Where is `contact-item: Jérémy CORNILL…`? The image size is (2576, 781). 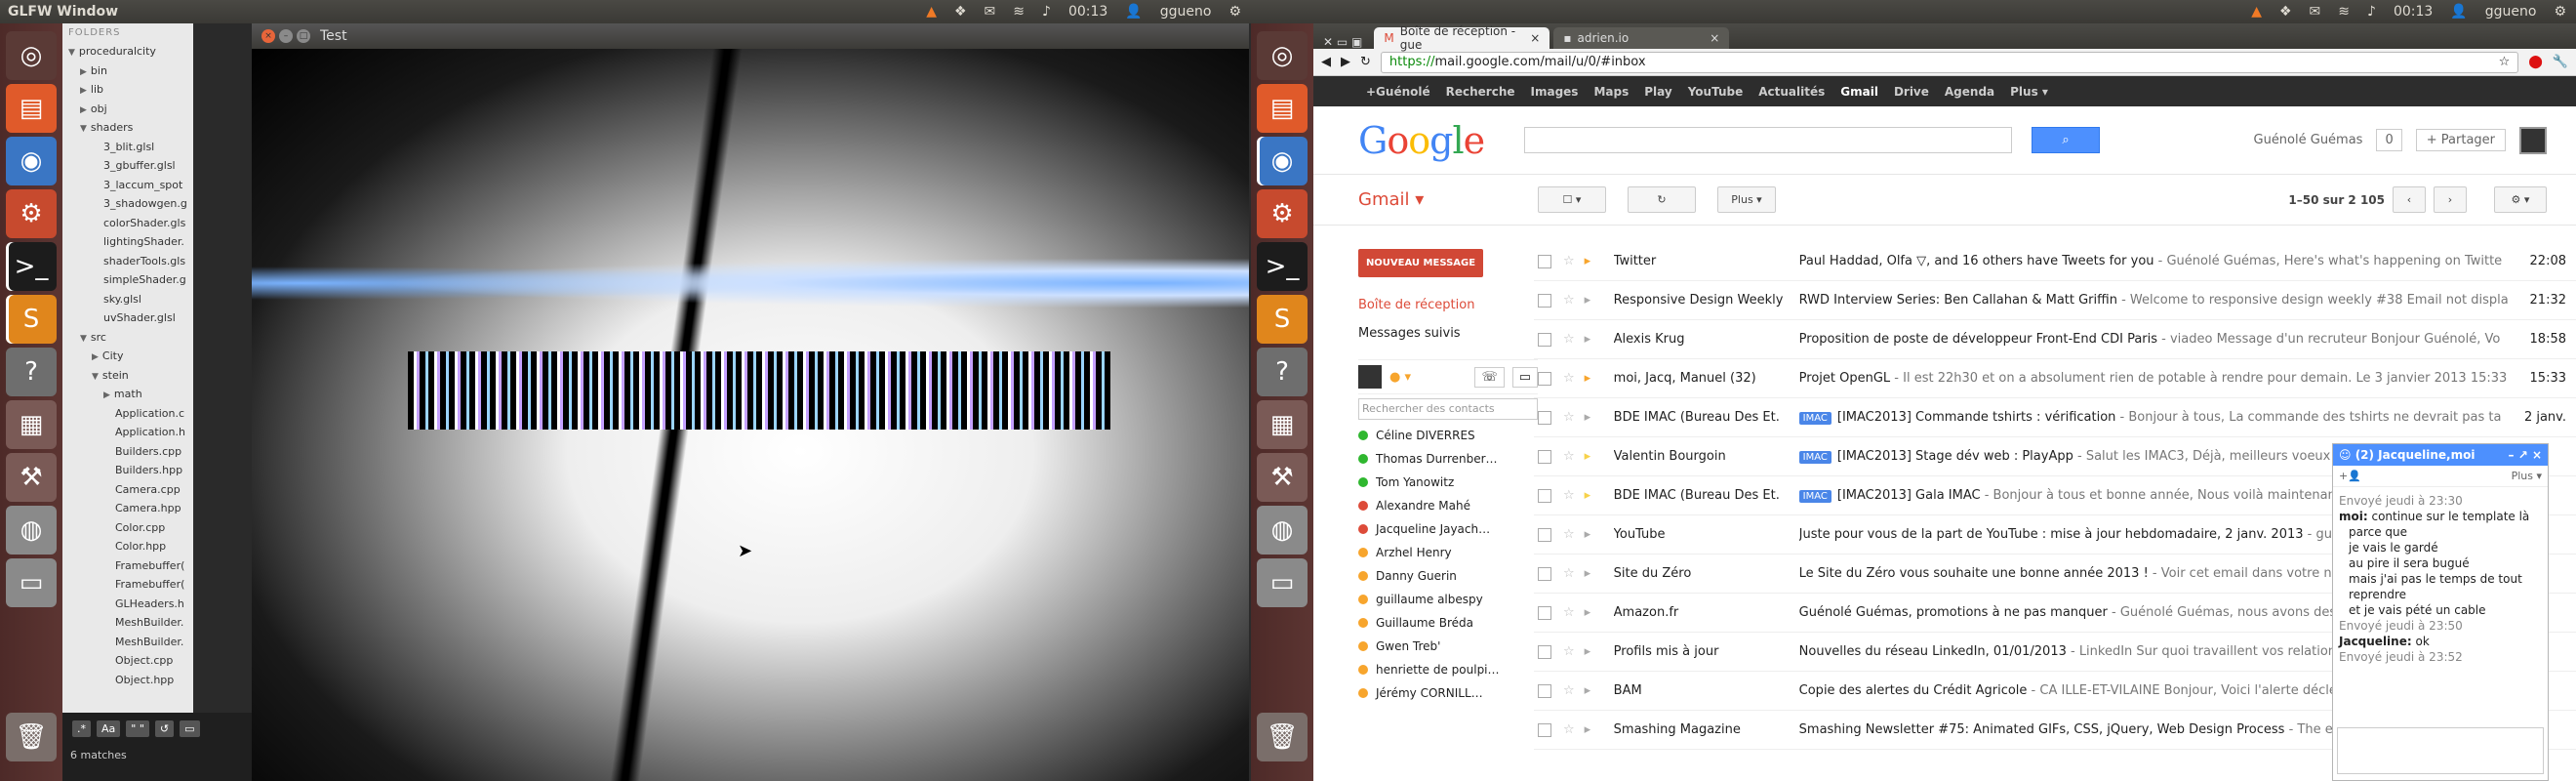
contact-item: Jérémy CORNILL… is located at coordinates (1448, 693).